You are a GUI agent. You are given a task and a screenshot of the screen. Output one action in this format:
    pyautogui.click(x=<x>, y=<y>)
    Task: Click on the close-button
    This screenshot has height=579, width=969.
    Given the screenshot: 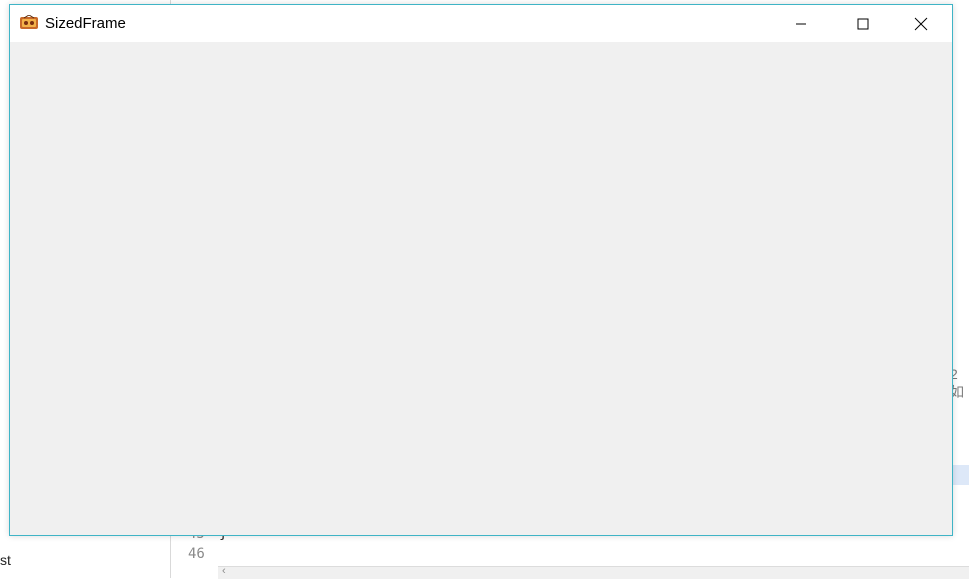 What is the action you would take?
    pyautogui.click(x=921, y=23)
    